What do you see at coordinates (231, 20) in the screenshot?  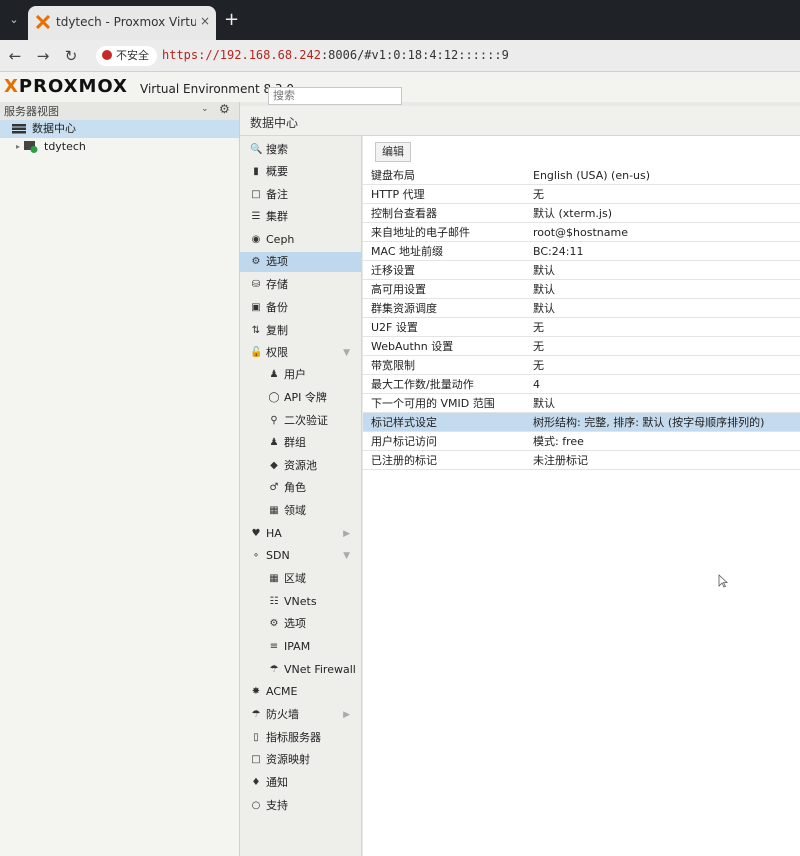 I see `new-tab-button: +` at bounding box center [231, 20].